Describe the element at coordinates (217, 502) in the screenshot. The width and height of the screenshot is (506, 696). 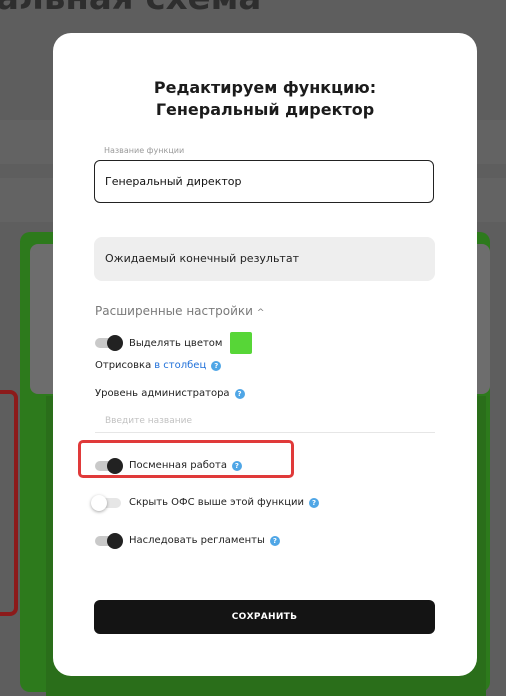
I see `hide-ofs-label: Скрыть ОФС выше этой функции` at that location.